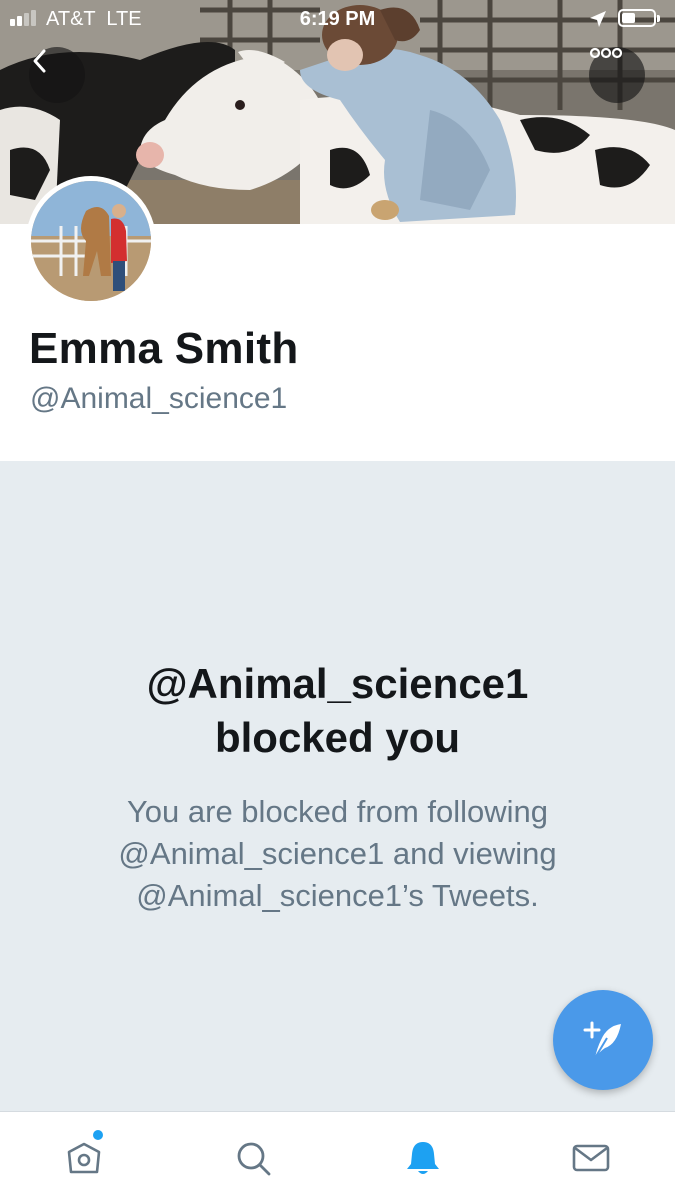  Describe the element at coordinates (639, 18) in the screenshot. I see `battery-icon` at that location.